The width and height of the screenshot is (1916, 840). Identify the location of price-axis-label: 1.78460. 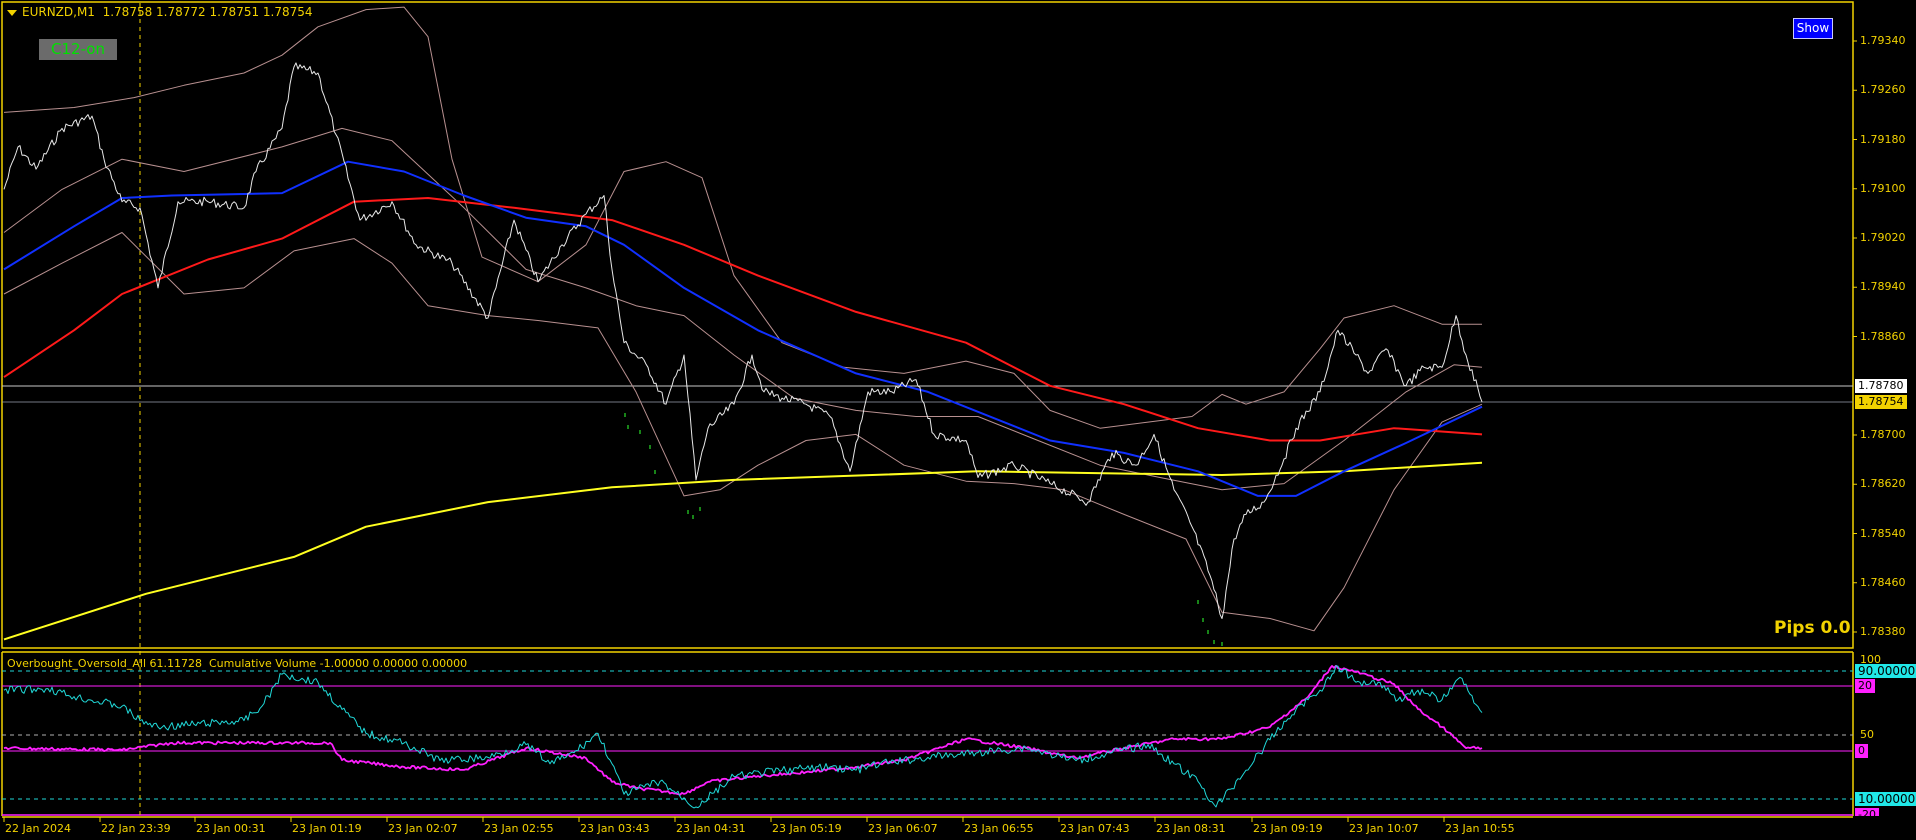
(1883, 582).